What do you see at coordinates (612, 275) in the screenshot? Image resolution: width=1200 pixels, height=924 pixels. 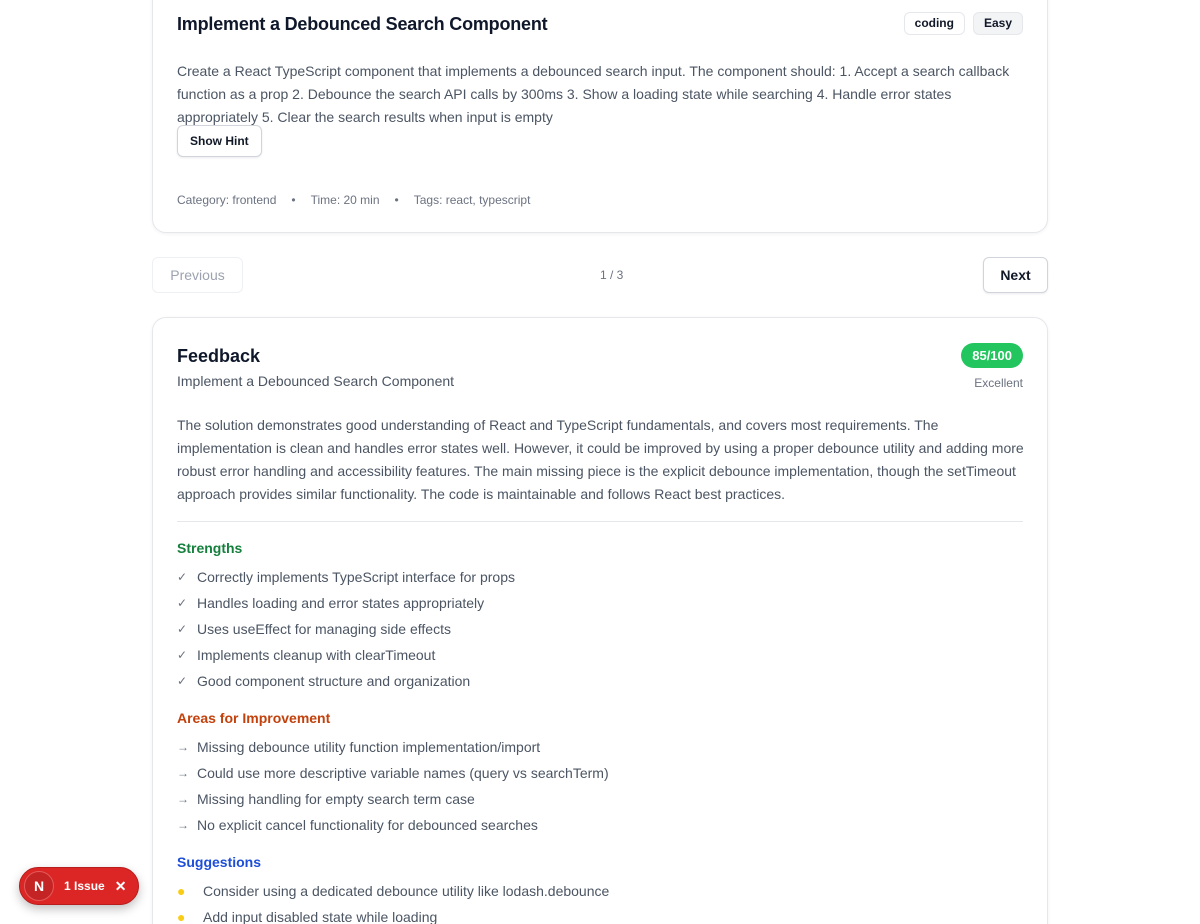 I see `question-counter: 1 / 3` at bounding box center [612, 275].